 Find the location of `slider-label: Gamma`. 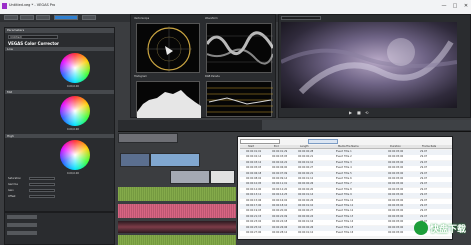

slider-label: Gamma is located at coordinates (13, 184).